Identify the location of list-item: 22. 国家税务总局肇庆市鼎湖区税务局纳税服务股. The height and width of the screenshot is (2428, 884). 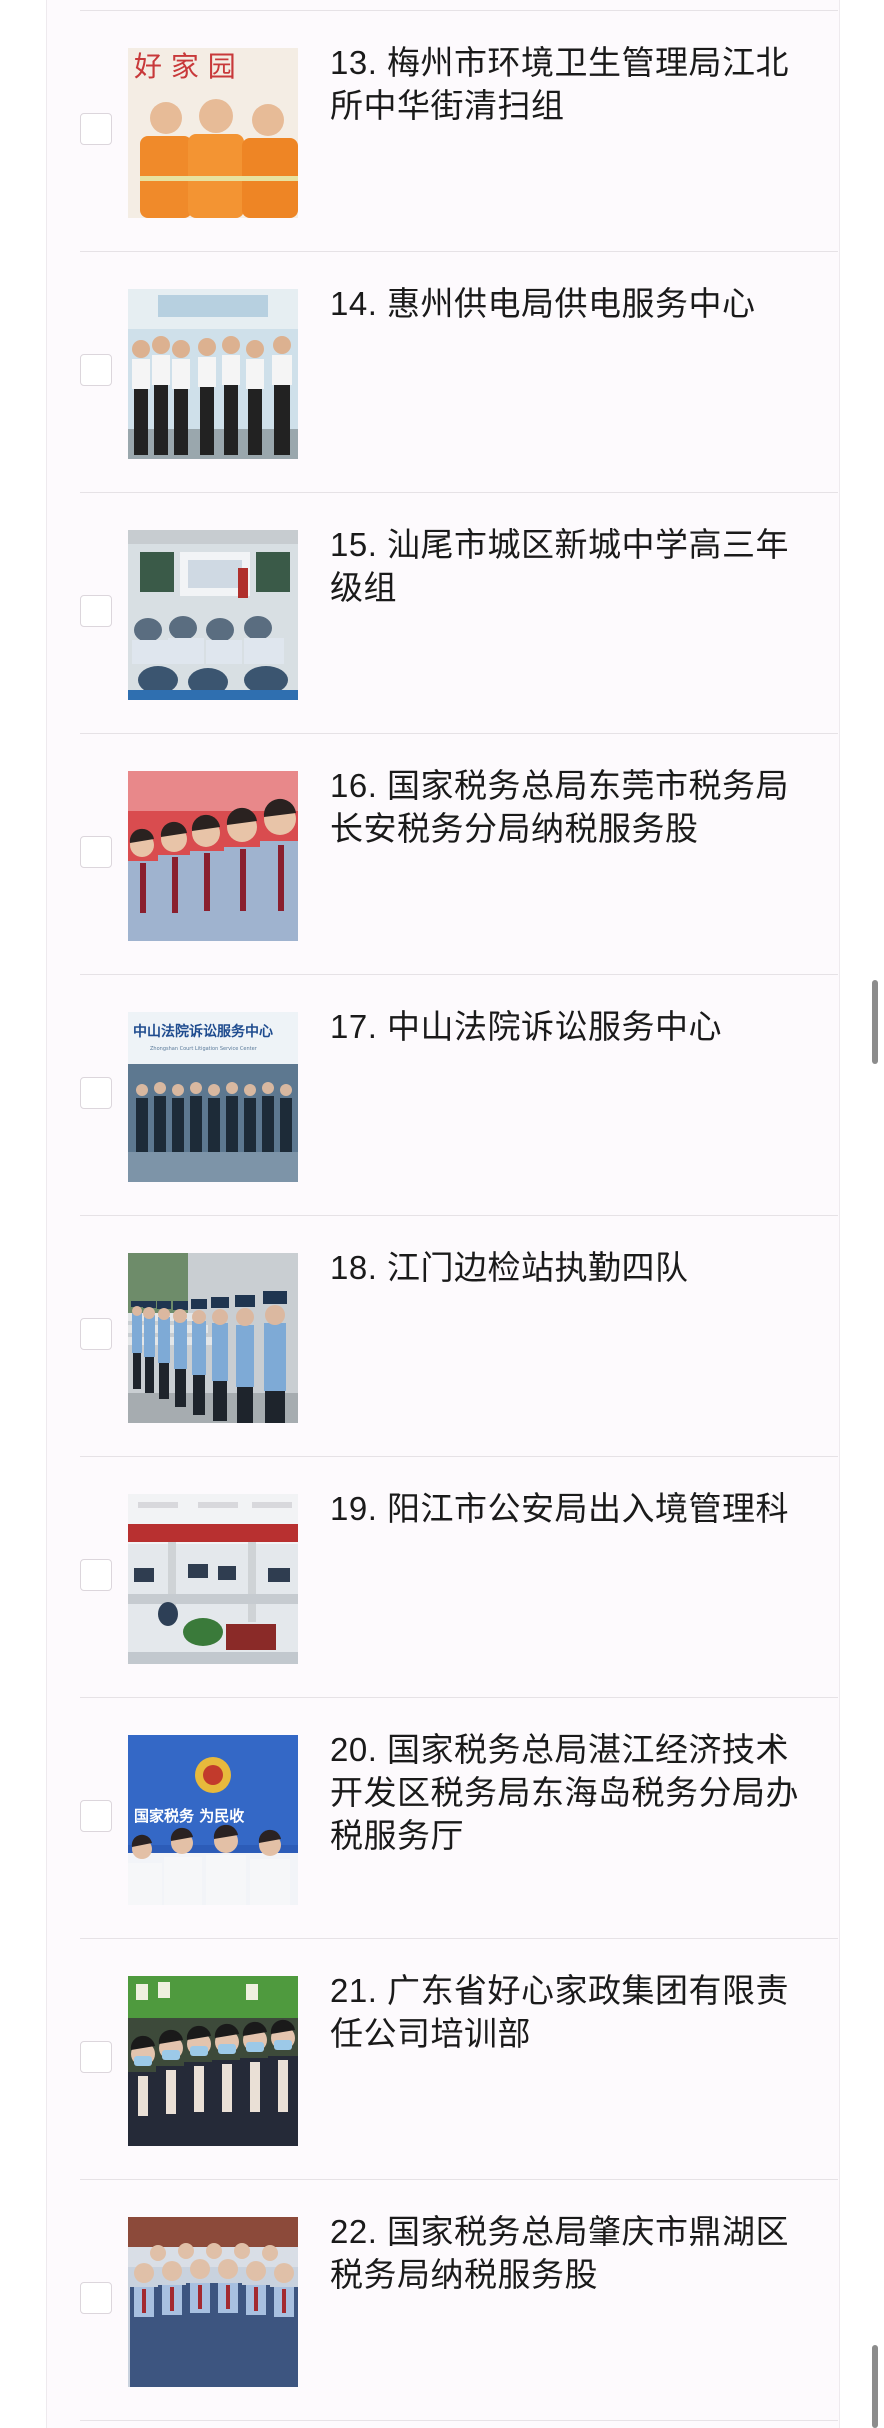
(459, 2300).